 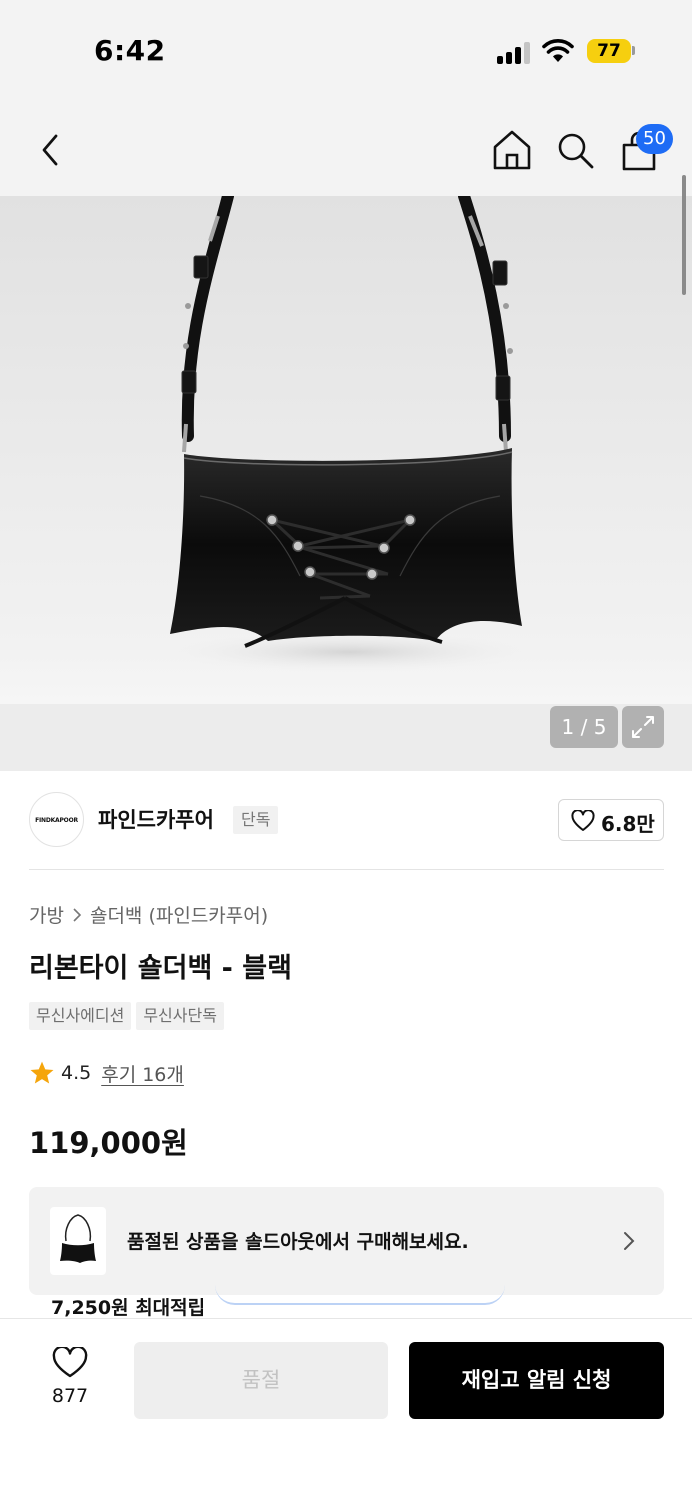 I want to click on bottom-action-bar: 877 품절 재입고 알림 신청, so click(x=346, y=1409).